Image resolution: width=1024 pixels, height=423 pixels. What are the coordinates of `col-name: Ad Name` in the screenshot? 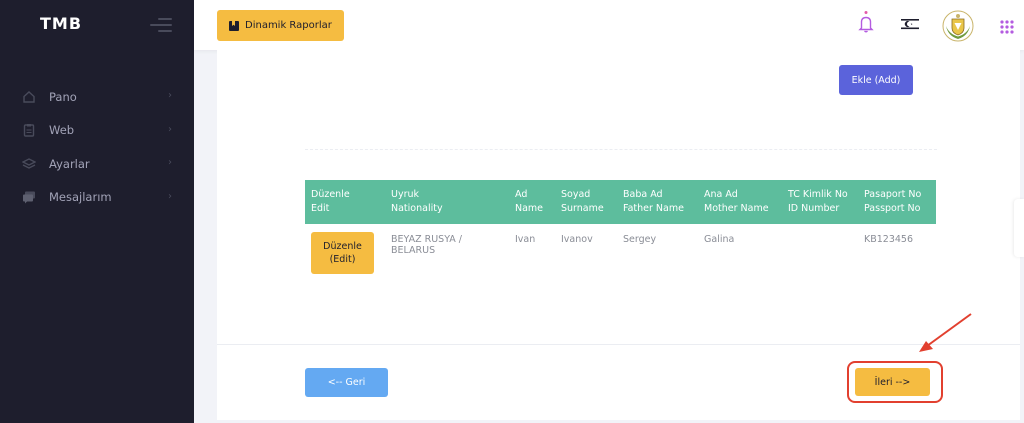 It's located at (532, 202).